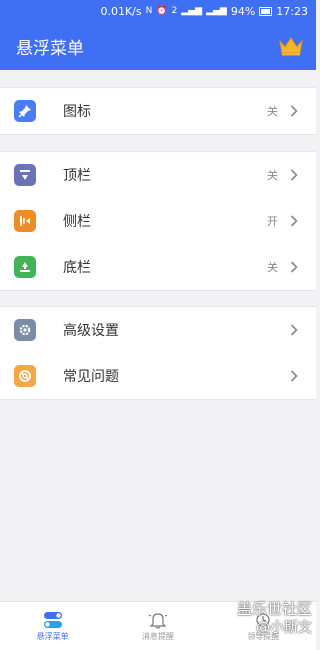 Image resolution: width=320 pixels, height=650 pixels. Describe the element at coordinates (25, 175) in the screenshot. I see `top-bar-icon` at that location.